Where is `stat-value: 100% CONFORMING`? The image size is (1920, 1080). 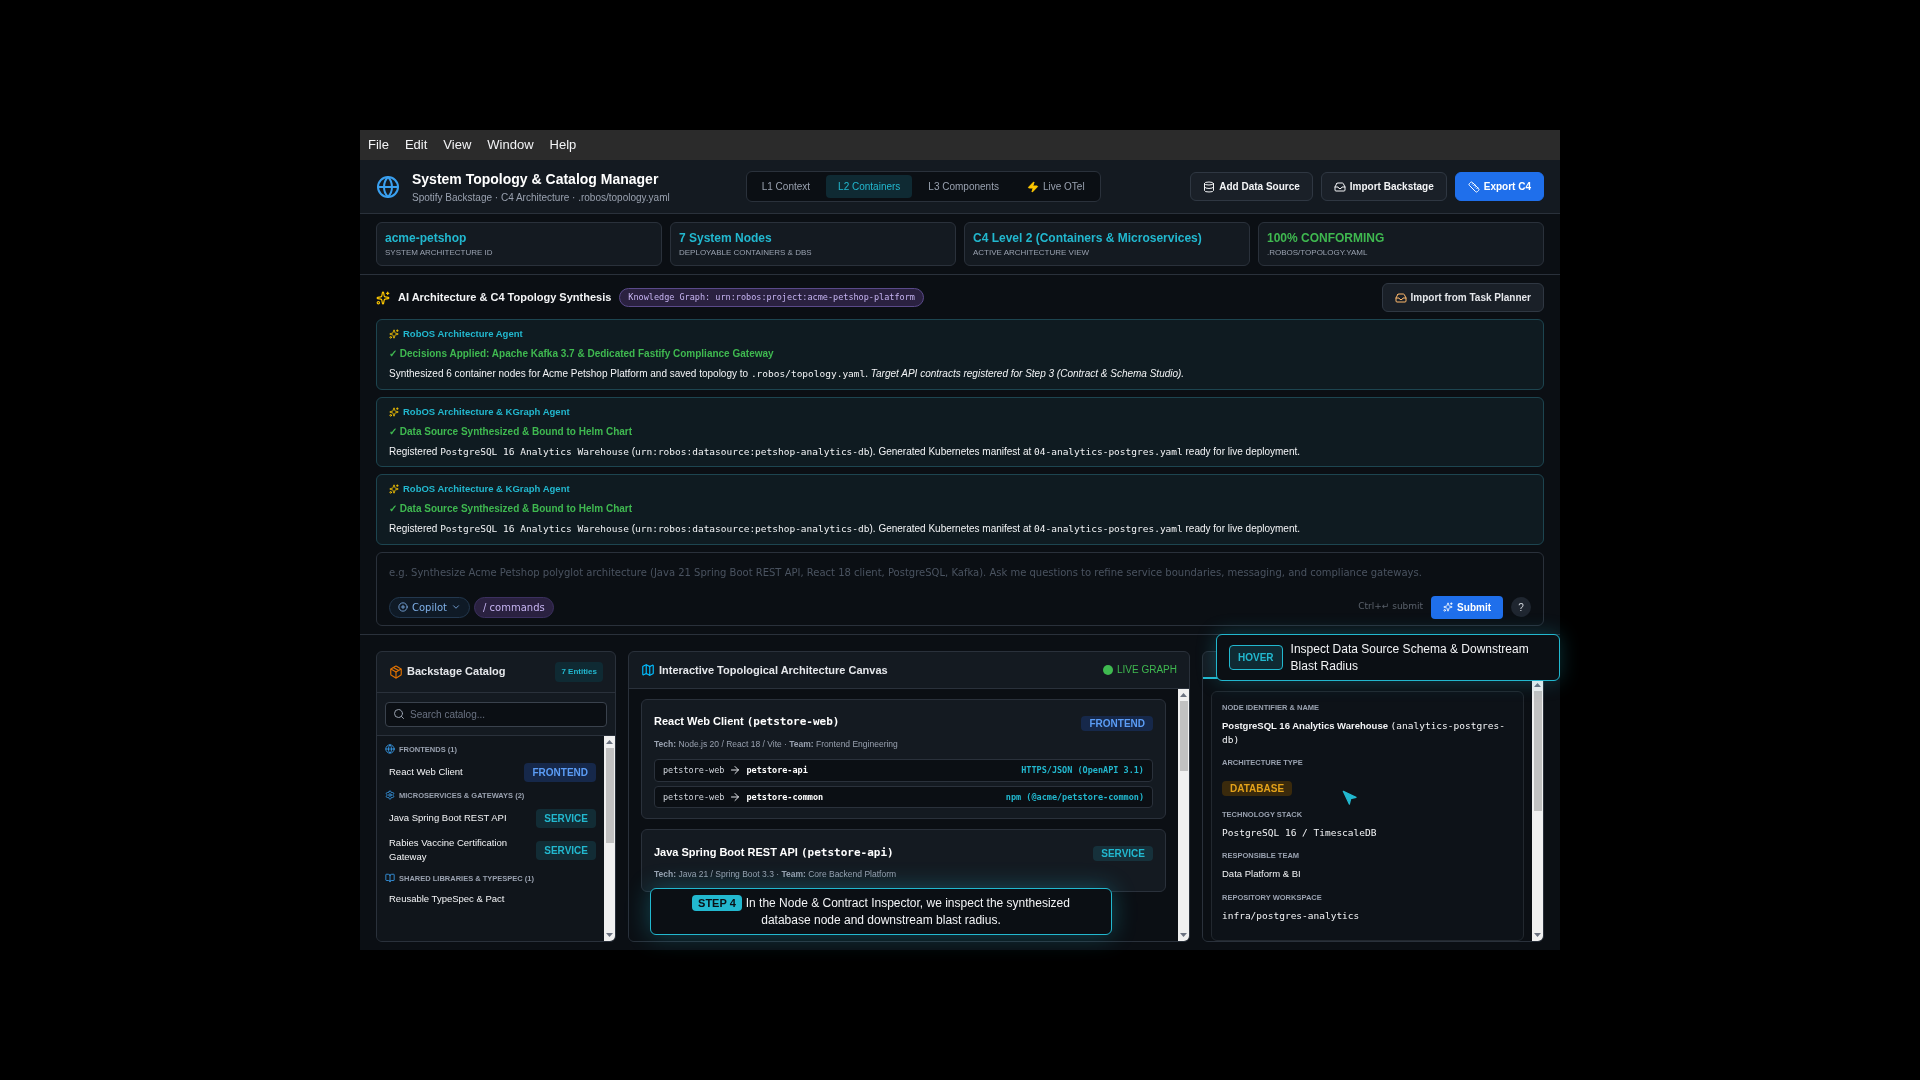 stat-value: 100% CONFORMING is located at coordinates (1326, 238).